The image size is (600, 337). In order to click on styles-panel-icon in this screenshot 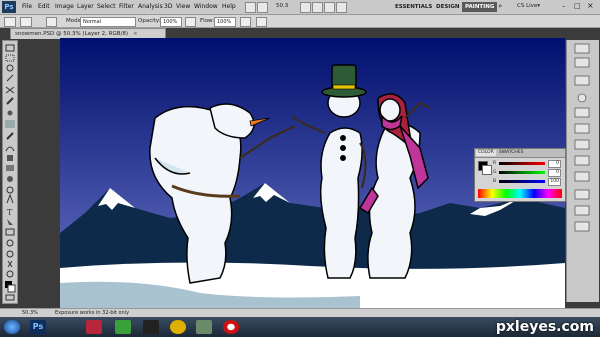, I will do `click(582, 194)`.